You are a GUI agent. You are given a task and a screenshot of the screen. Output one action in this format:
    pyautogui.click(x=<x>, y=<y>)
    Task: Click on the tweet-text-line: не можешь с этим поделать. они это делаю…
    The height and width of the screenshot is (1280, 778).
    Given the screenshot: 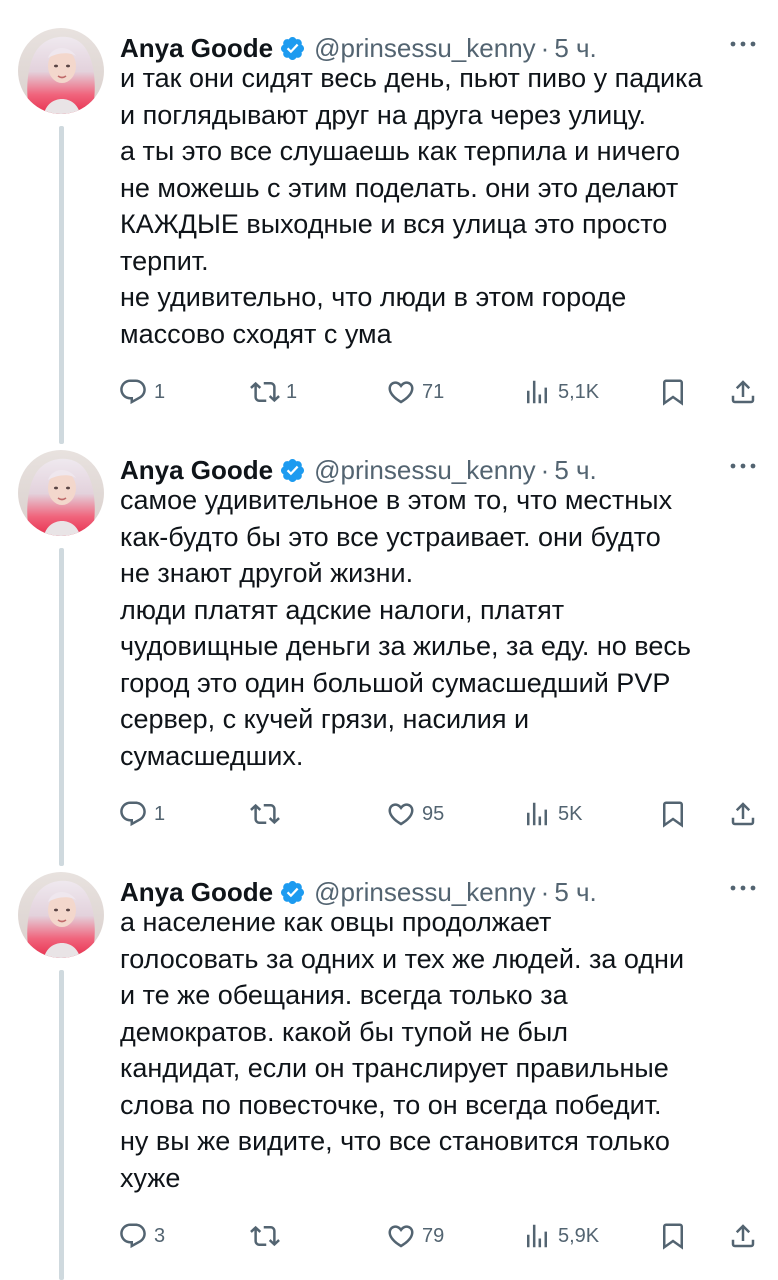 What is the action you would take?
    pyautogui.click(x=399, y=187)
    